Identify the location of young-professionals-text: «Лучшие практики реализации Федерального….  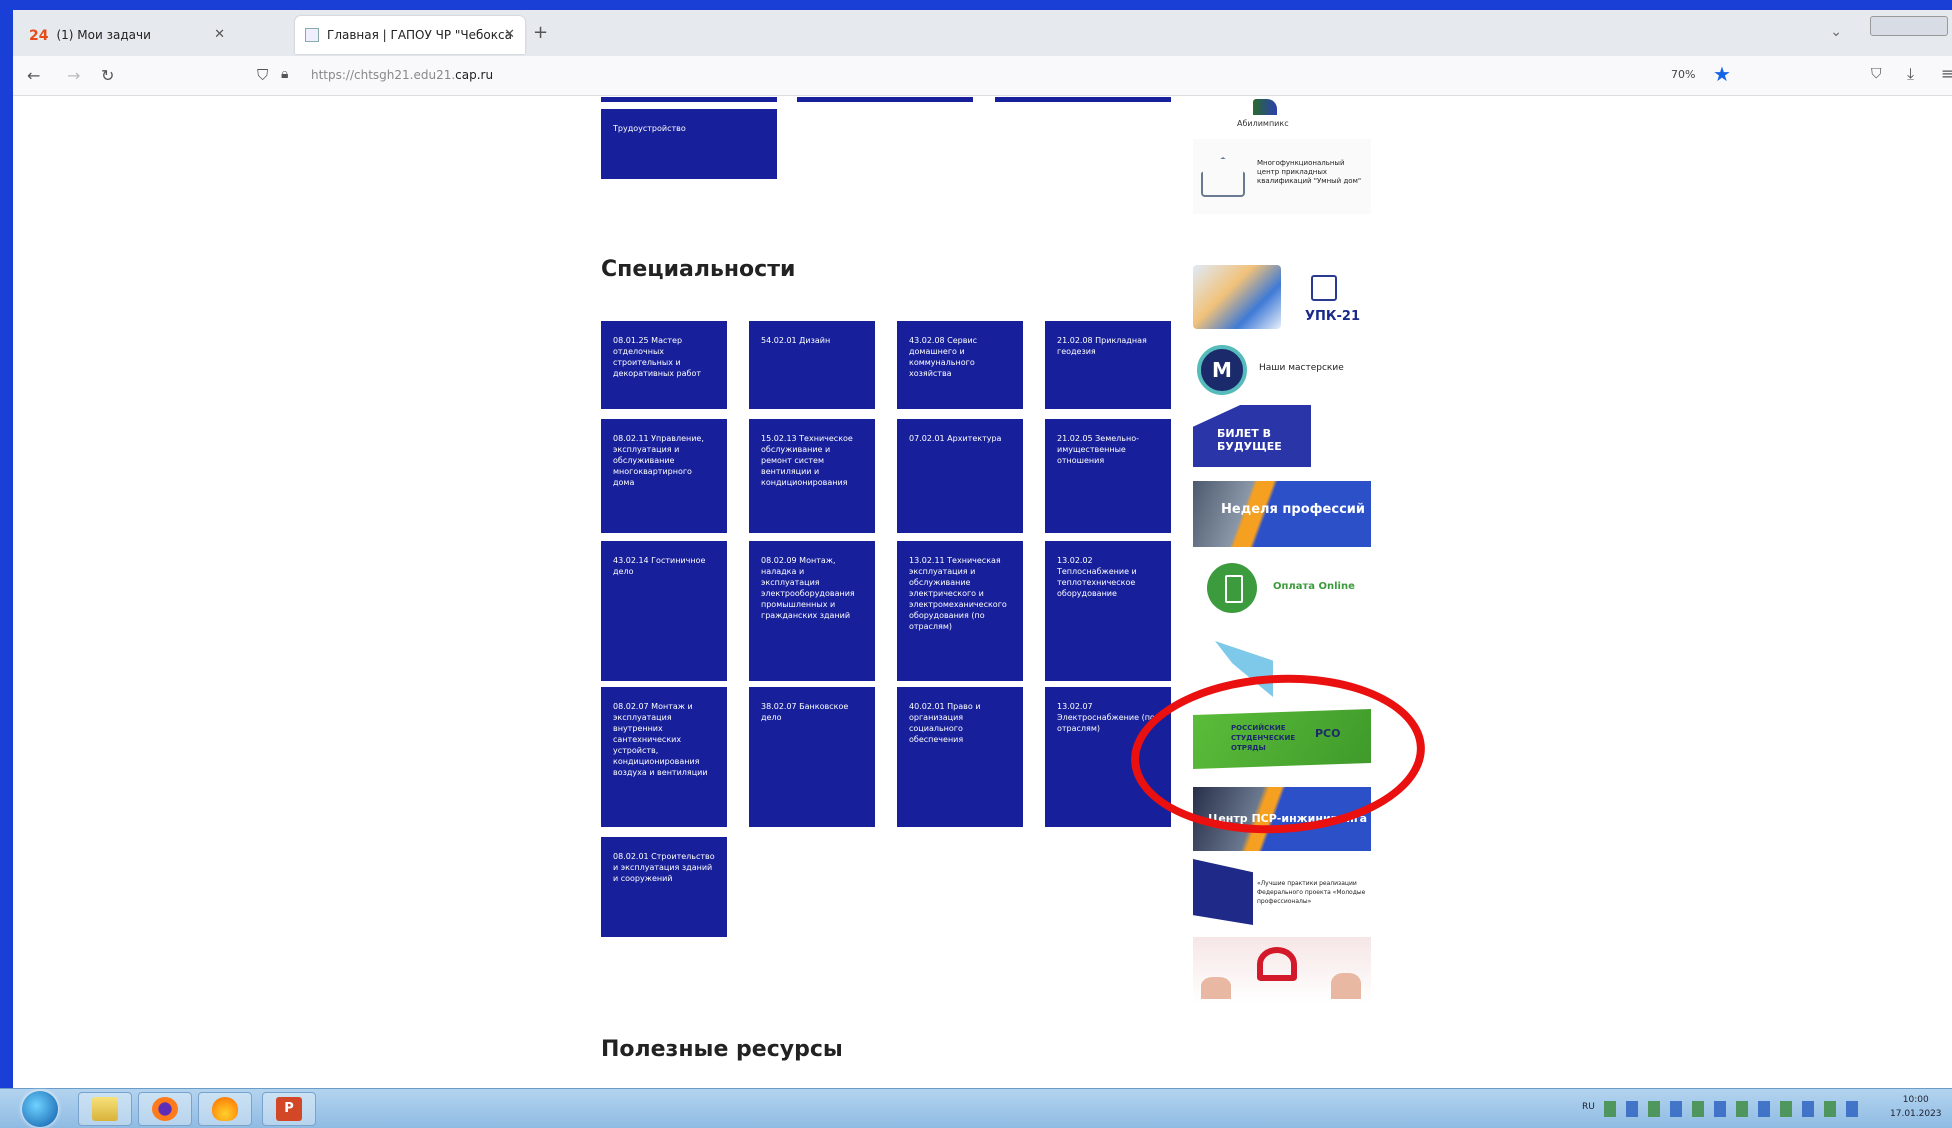
(1311, 892).